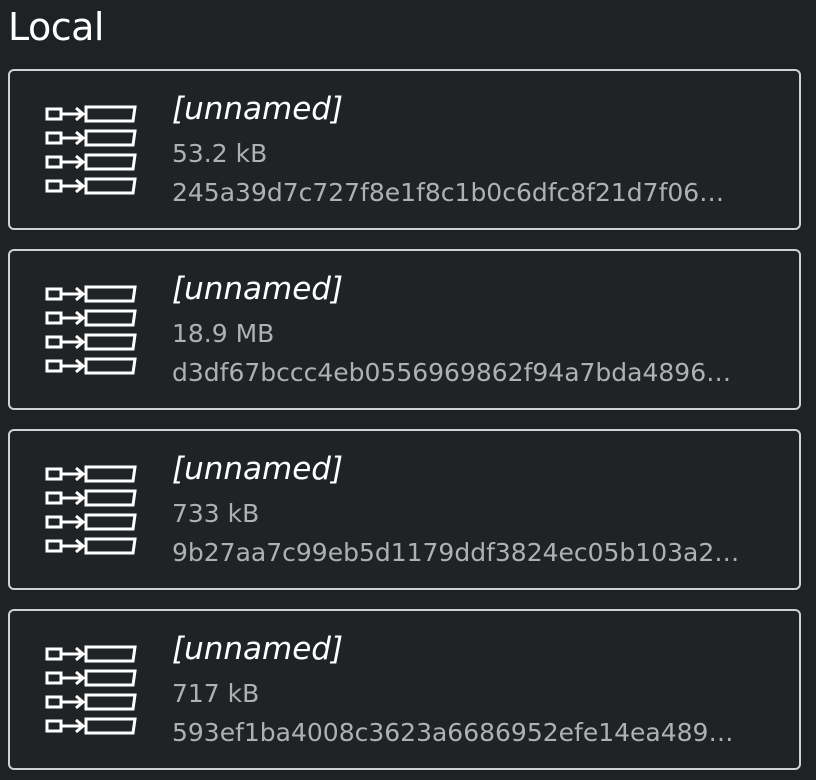 This screenshot has width=816, height=780. Describe the element at coordinates (220, 153) in the screenshot. I see `item-size: 53.2 kB` at that location.